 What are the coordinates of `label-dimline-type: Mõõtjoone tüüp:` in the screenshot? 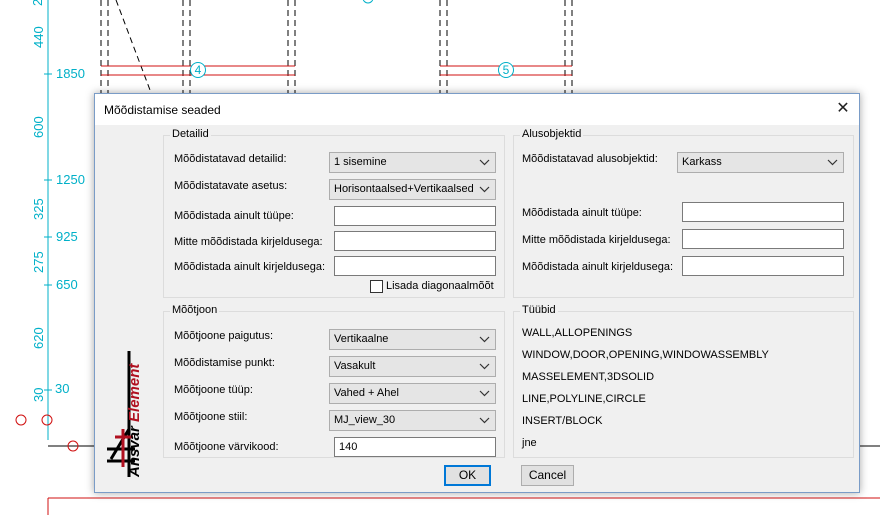 It's located at (213, 390).